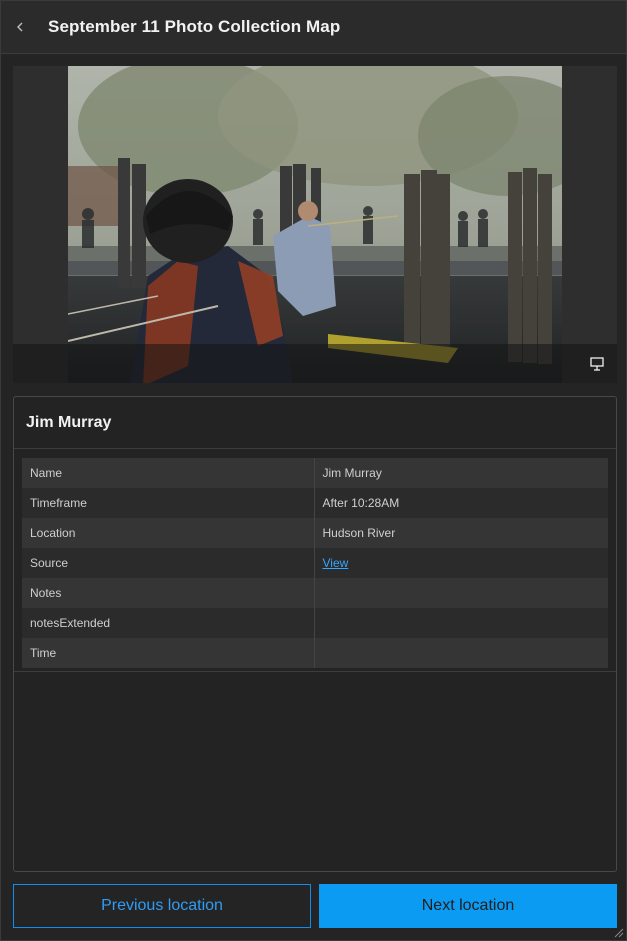 The height and width of the screenshot is (941, 627). I want to click on source-view-link: View, so click(336, 563).